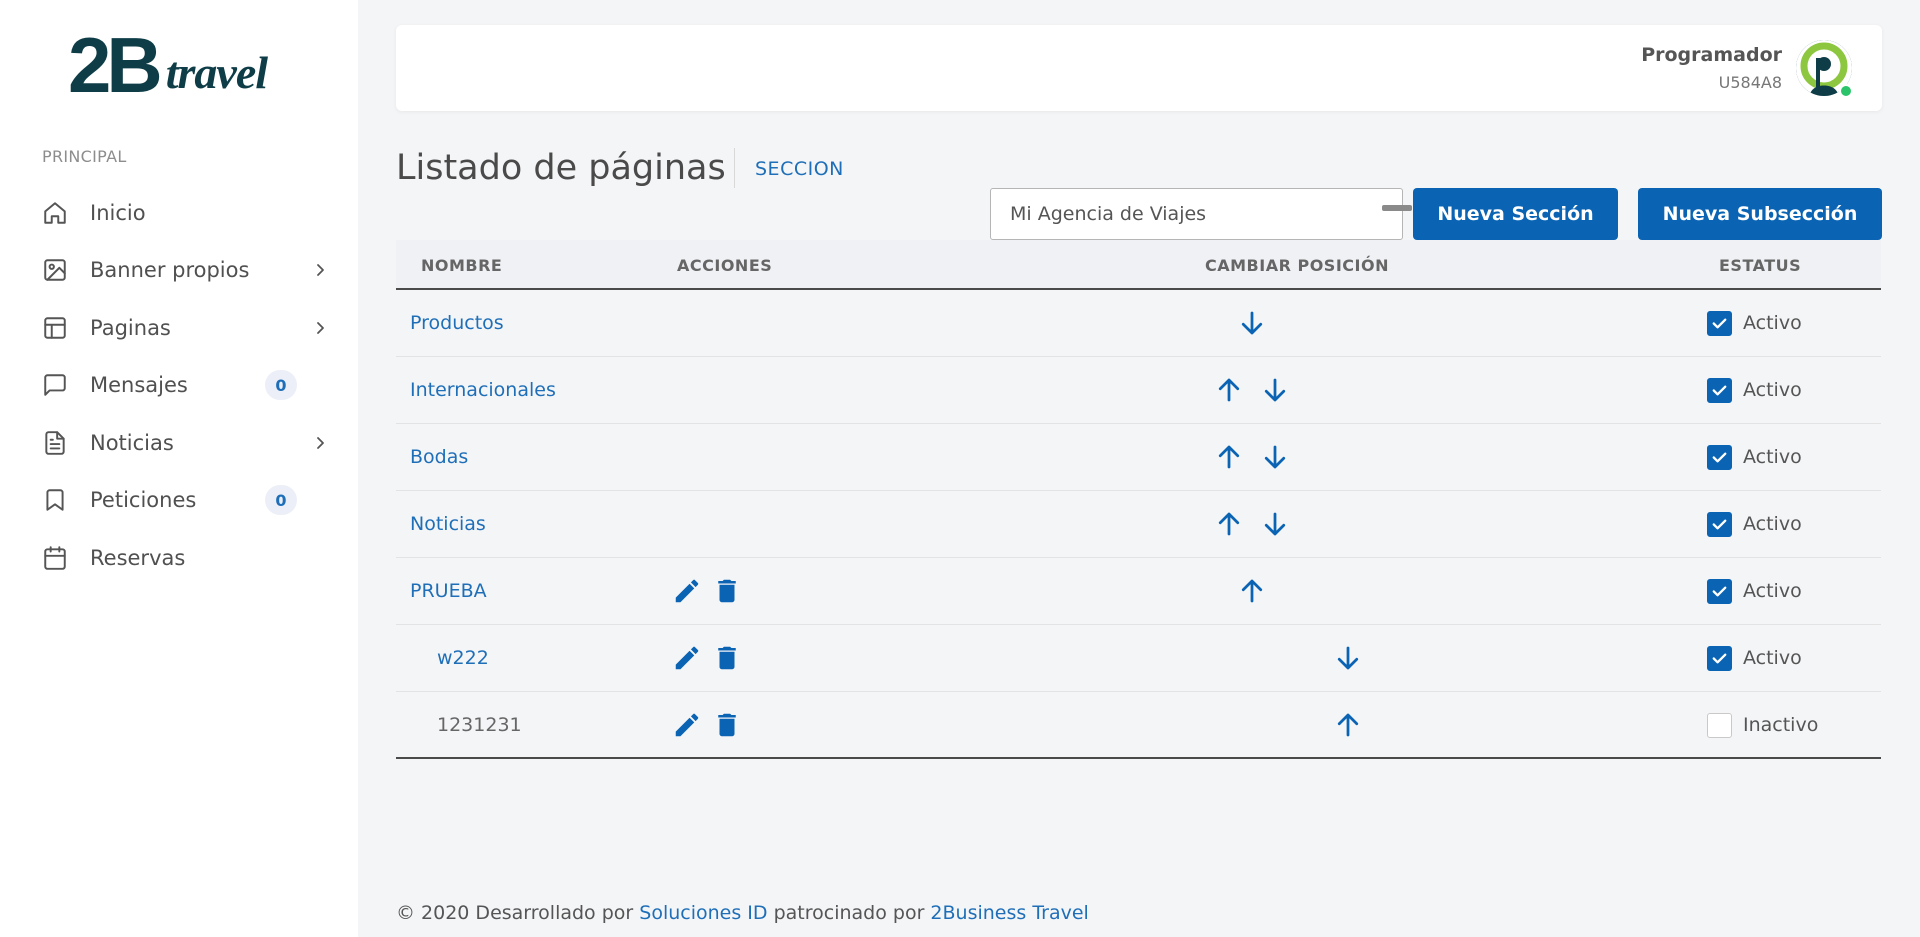  What do you see at coordinates (1108, 214) in the screenshot?
I see `agency-select-value: Mi Agencia de Viajes` at bounding box center [1108, 214].